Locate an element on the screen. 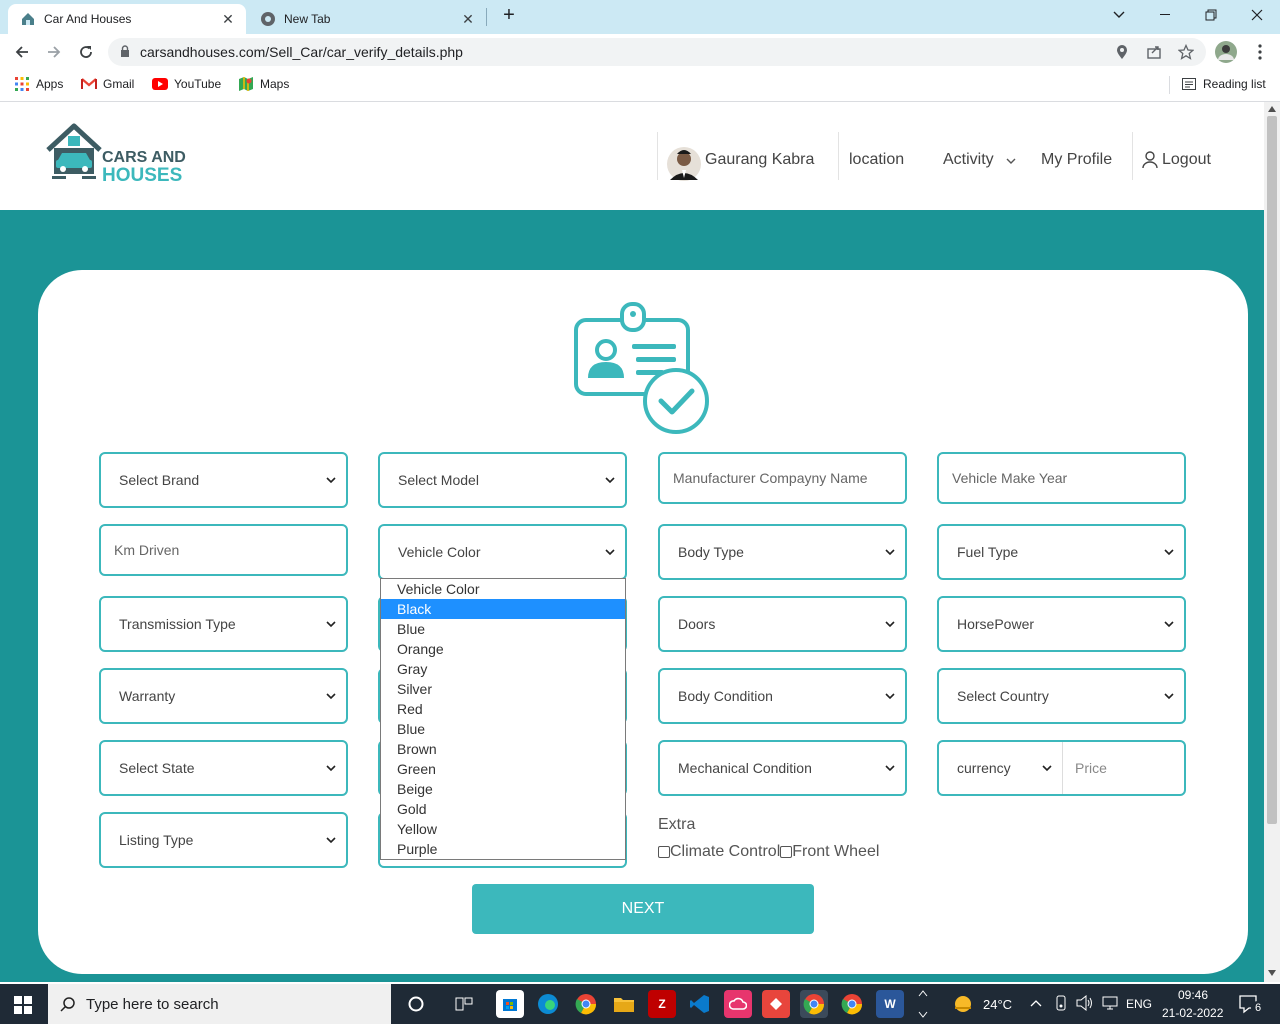 This screenshot has width=1280, height=1025. color-option: Vehicle Color is located at coordinates (503, 589).